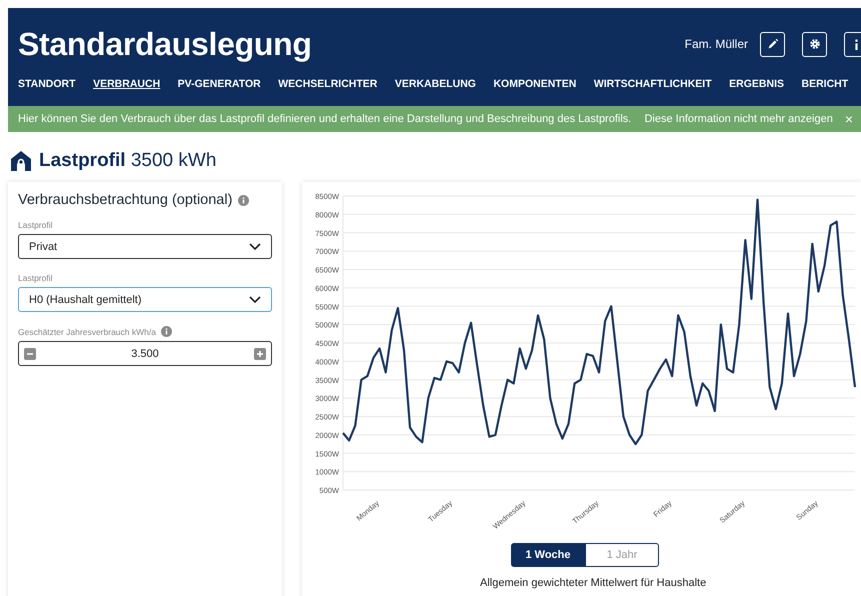 The width and height of the screenshot is (861, 596). Describe the element at coordinates (126, 85) in the screenshot. I see `nav-tab: VERBRAUCH` at that location.